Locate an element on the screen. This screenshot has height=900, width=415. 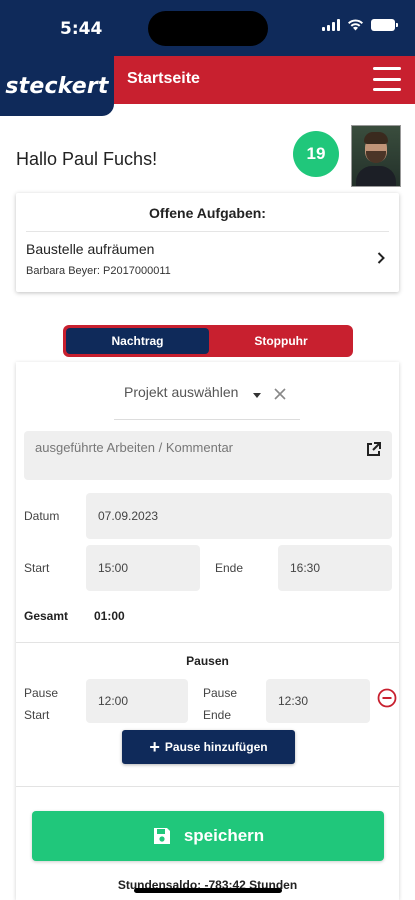
dynamic-island is located at coordinates (208, 28).